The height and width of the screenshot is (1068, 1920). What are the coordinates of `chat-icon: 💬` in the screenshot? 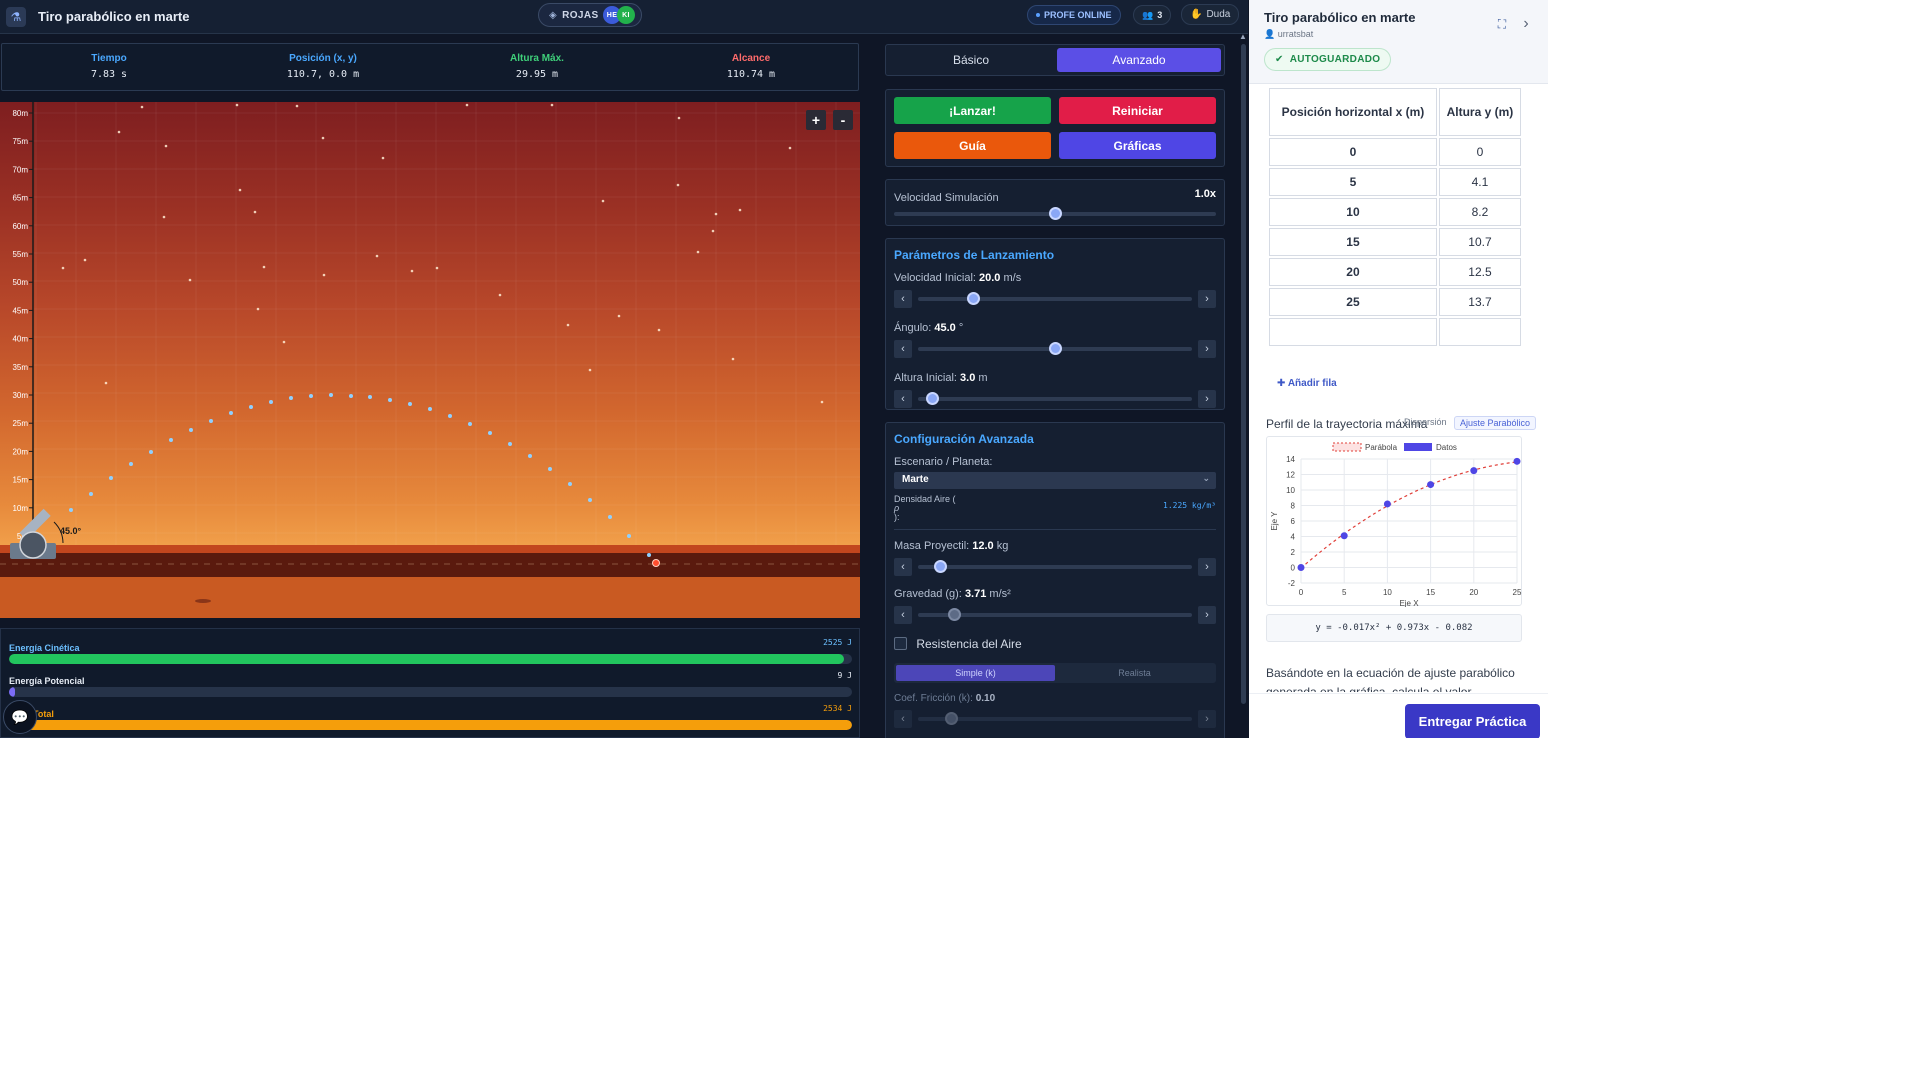 It's located at (20, 717).